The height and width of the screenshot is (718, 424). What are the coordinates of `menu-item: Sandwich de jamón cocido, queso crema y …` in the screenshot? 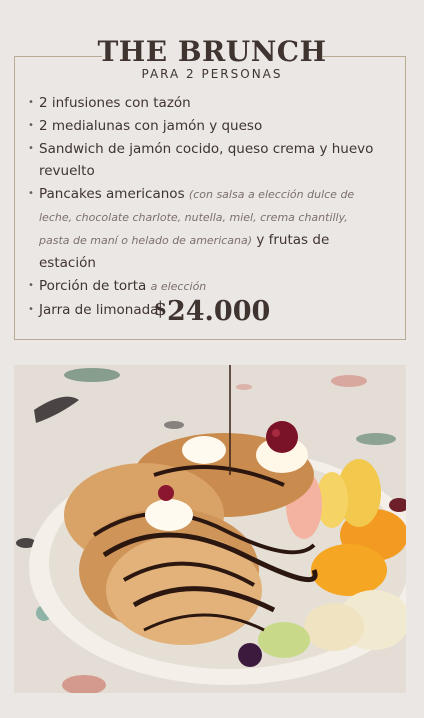 It's located at (204, 160).